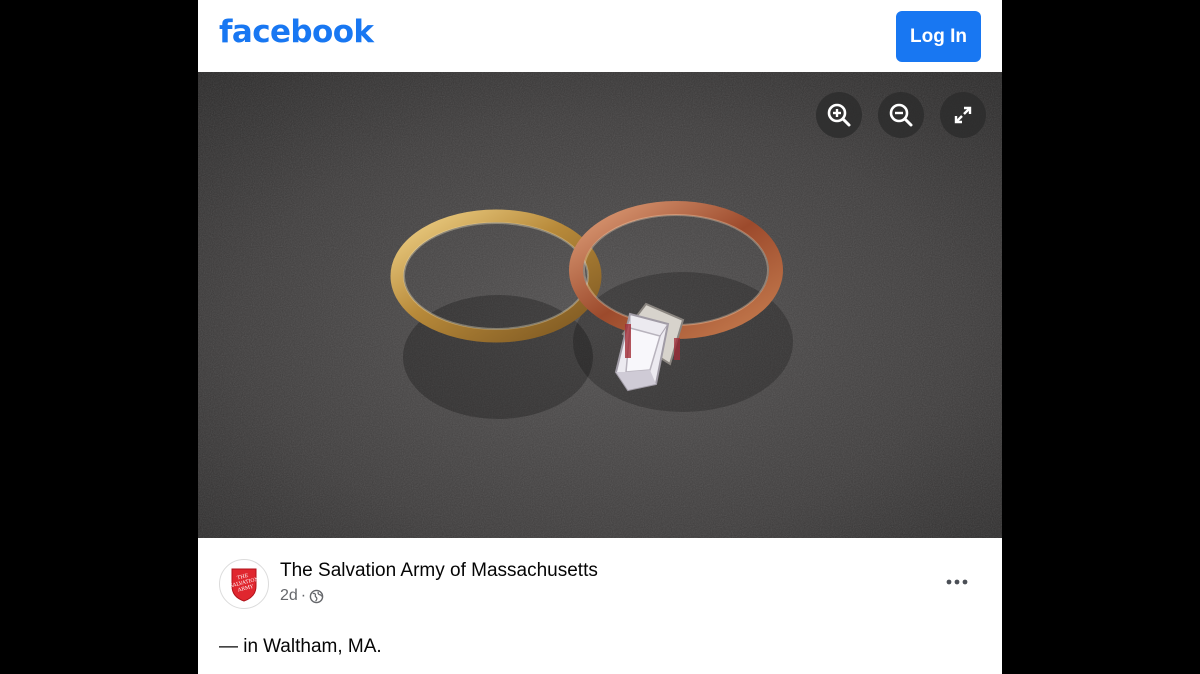 Image resolution: width=1200 pixels, height=674 pixels. I want to click on zoom-out-button, so click(901, 115).